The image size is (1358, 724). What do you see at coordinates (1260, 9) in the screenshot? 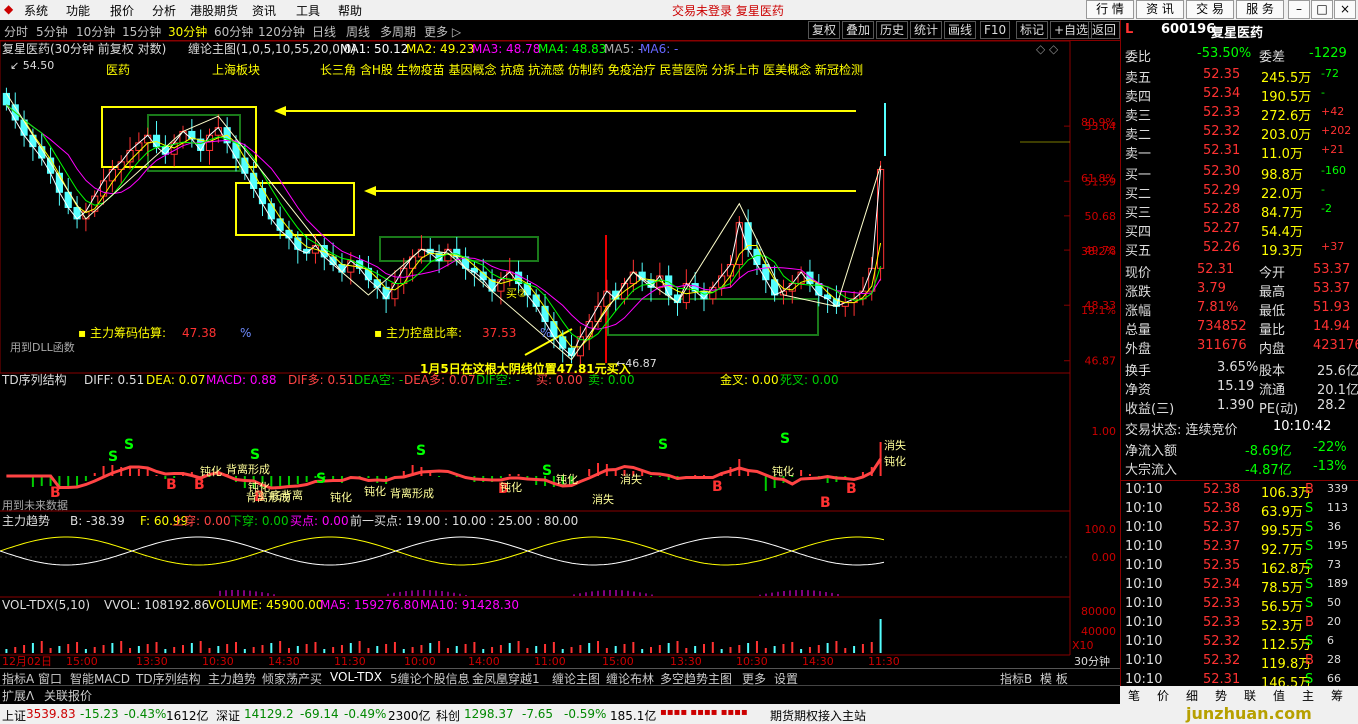
I see `menu-button: 服 务` at bounding box center [1260, 9].